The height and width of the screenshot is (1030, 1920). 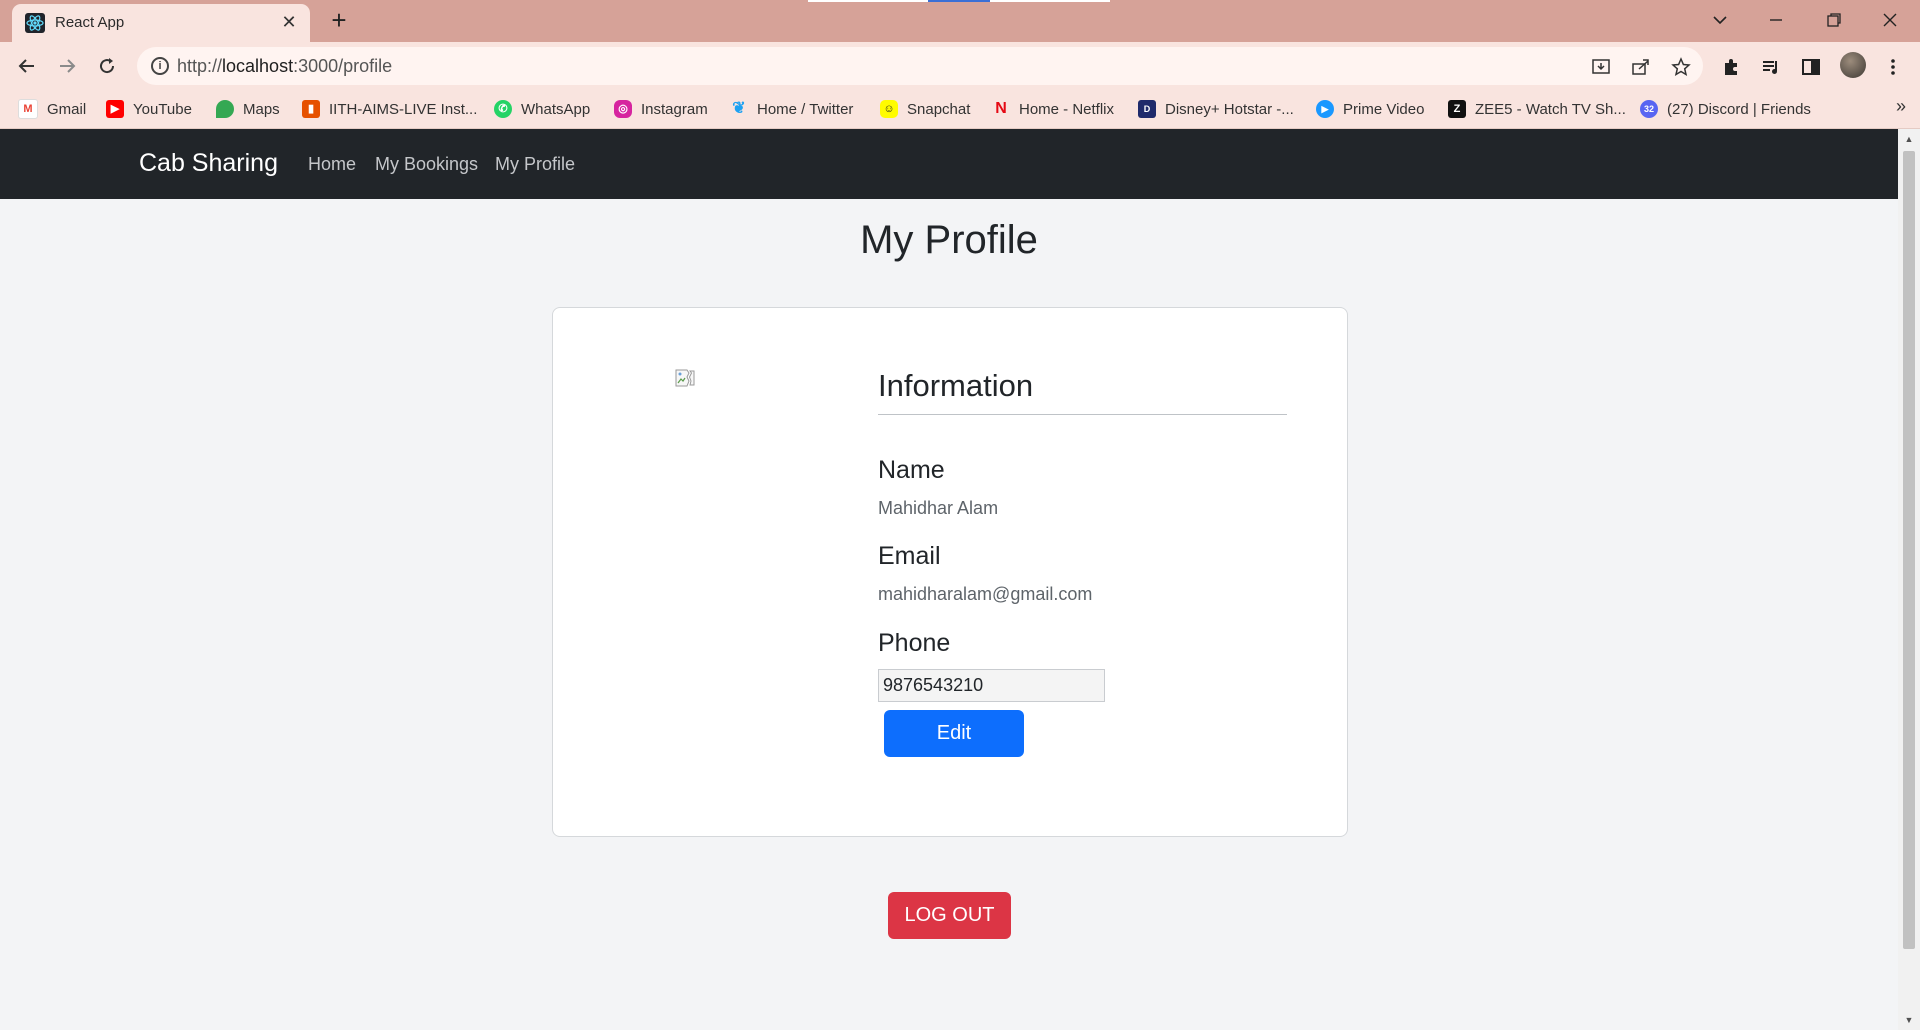 I want to click on install-app-icon, so click(x=1601, y=67).